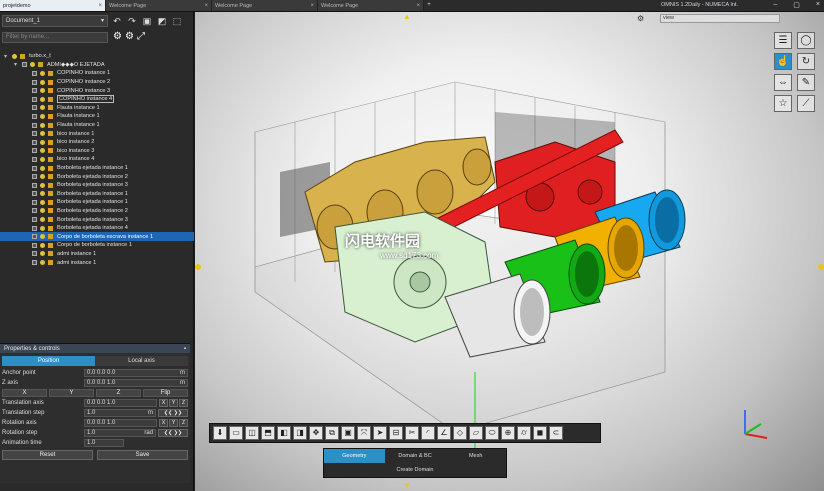 Image resolution: width=824 pixels, height=491 pixels. Describe the element at coordinates (165, 392) in the screenshot. I see `flip-button: Flip` at that location.